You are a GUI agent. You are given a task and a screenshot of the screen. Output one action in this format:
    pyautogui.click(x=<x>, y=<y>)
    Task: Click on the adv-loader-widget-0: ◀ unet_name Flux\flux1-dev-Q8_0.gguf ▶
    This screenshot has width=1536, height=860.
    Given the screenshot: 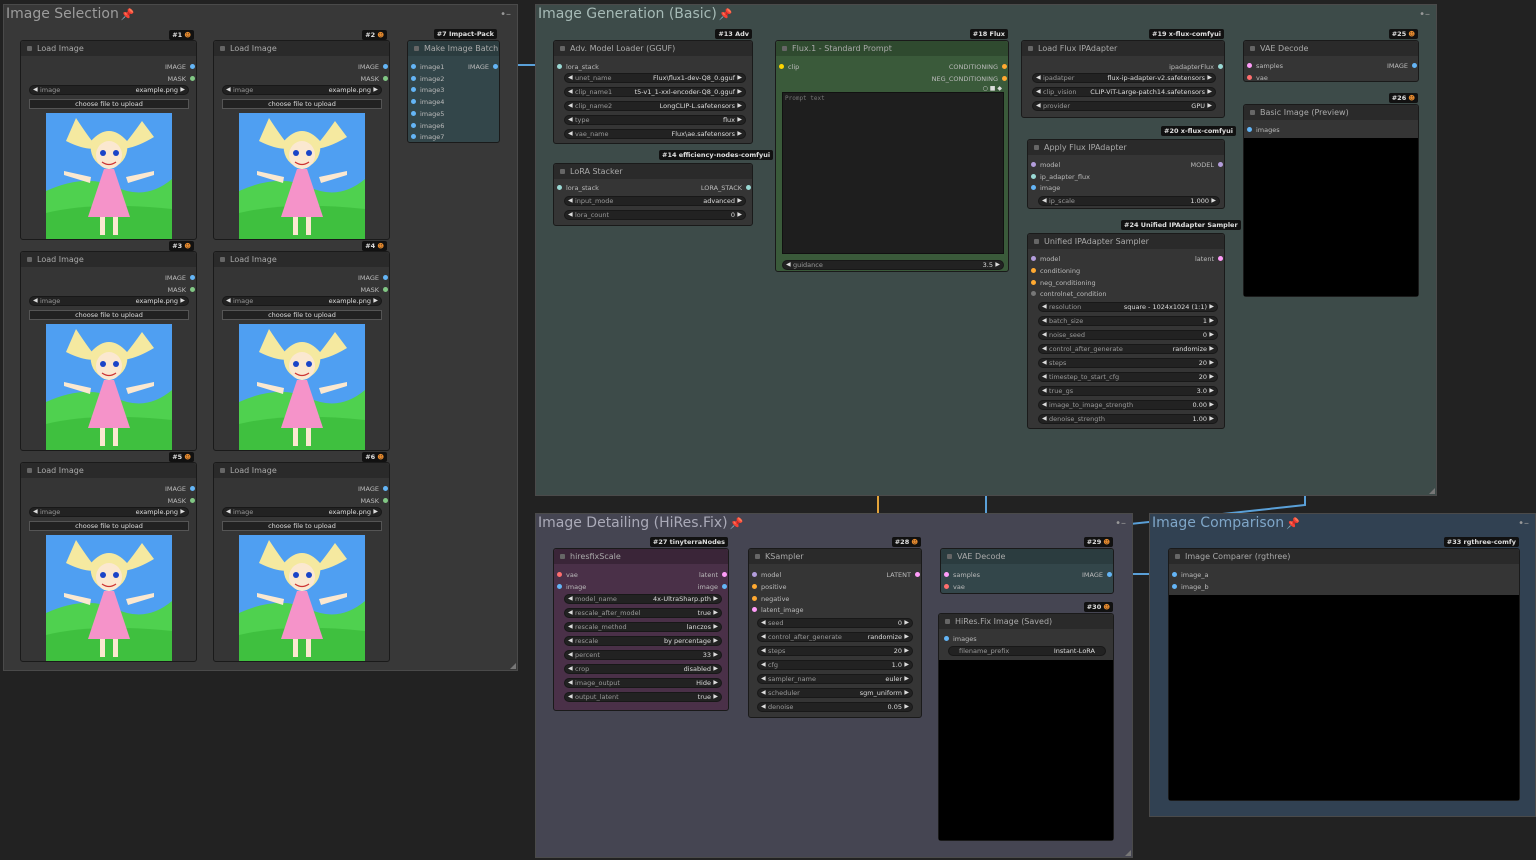 What is the action you would take?
    pyautogui.click(x=655, y=78)
    